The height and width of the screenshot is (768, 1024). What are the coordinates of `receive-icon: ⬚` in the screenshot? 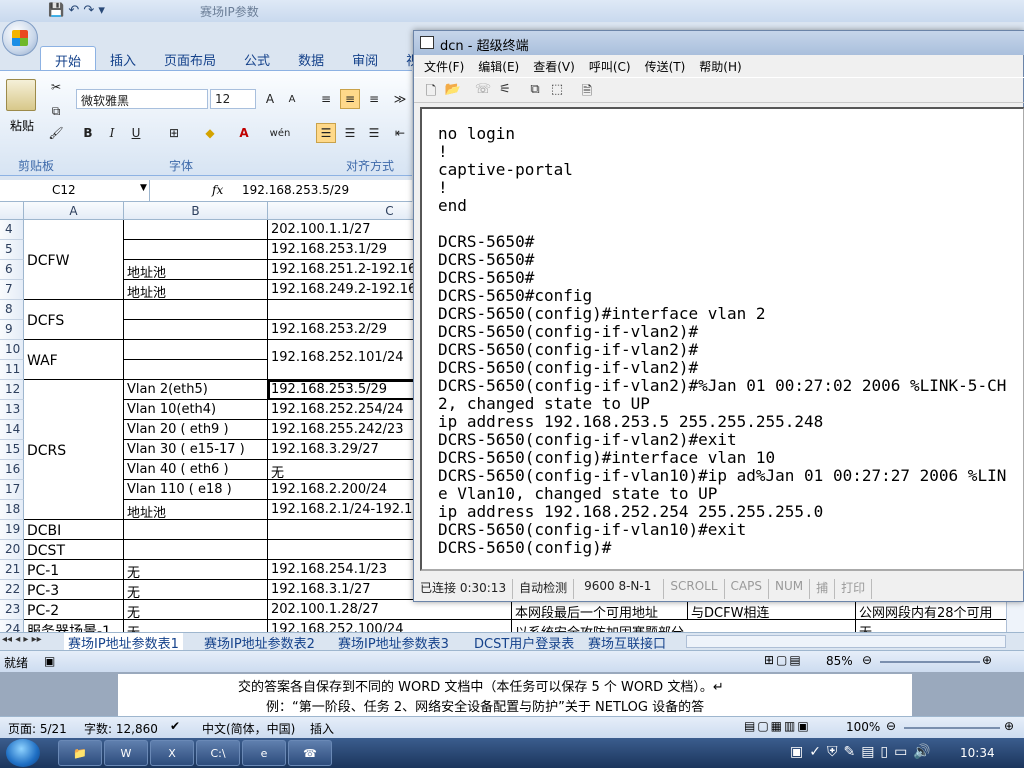 It's located at (557, 90).